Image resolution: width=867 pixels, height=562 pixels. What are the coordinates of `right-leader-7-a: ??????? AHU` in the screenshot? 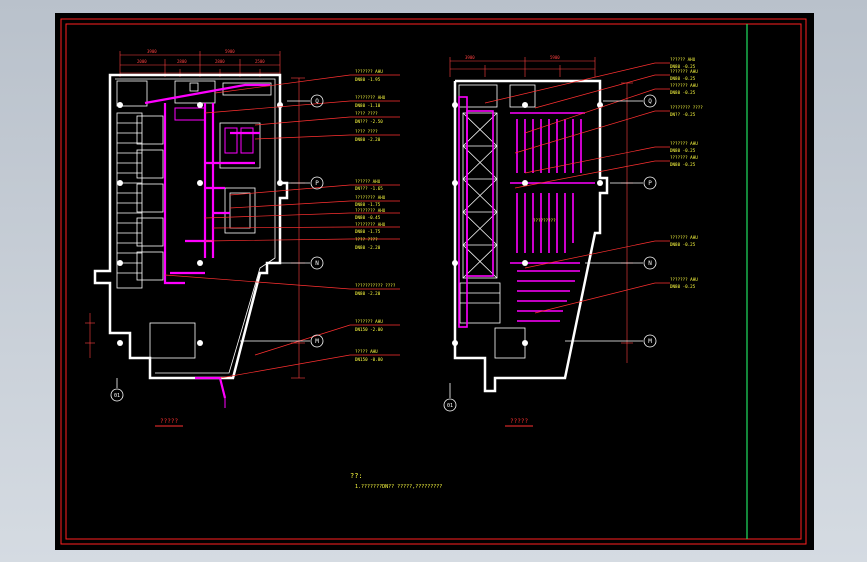 It's located at (684, 237).